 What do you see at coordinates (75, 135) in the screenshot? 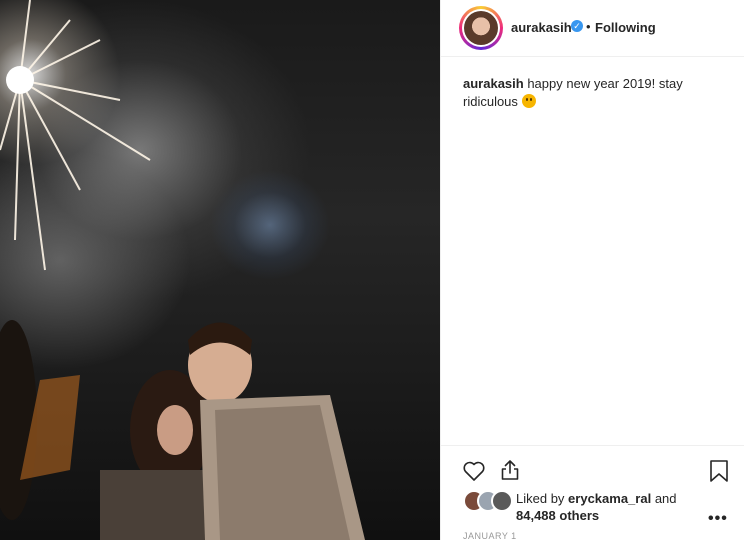
I see `firework-burst` at bounding box center [75, 135].